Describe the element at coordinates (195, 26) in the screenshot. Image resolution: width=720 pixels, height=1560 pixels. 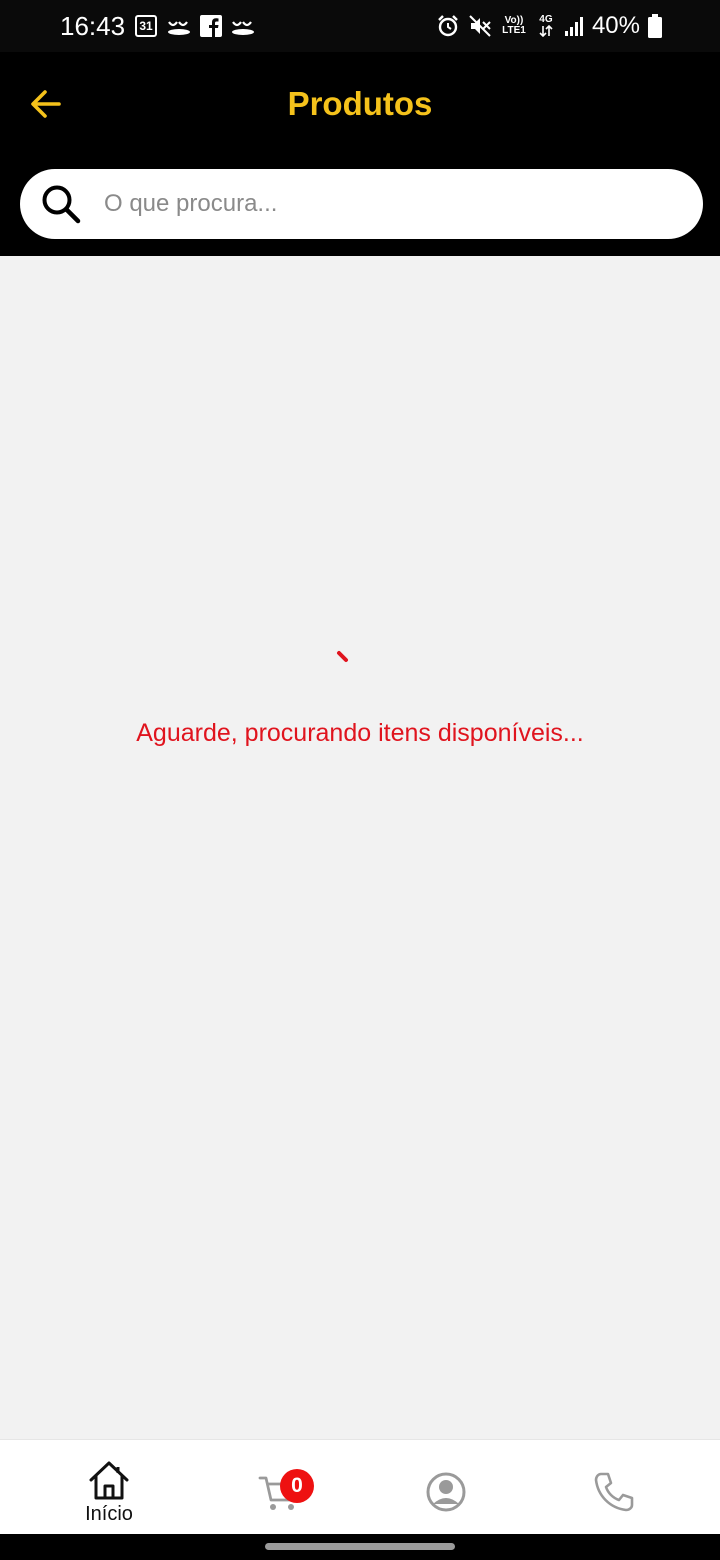
I see `status-notification-icons: 31` at that location.